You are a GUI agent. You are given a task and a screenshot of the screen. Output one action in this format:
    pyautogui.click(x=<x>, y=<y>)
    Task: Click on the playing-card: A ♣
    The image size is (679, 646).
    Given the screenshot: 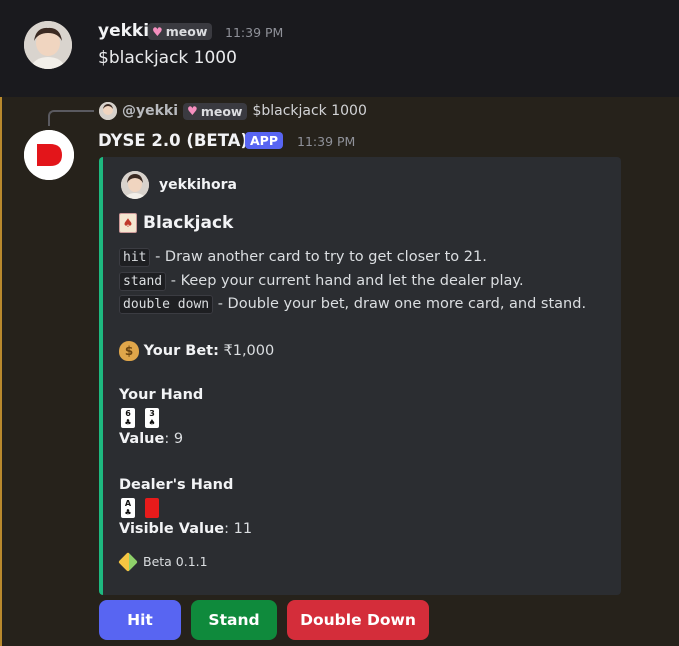 What is the action you would take?
    pyautogui.click(x=128, y=508)
    